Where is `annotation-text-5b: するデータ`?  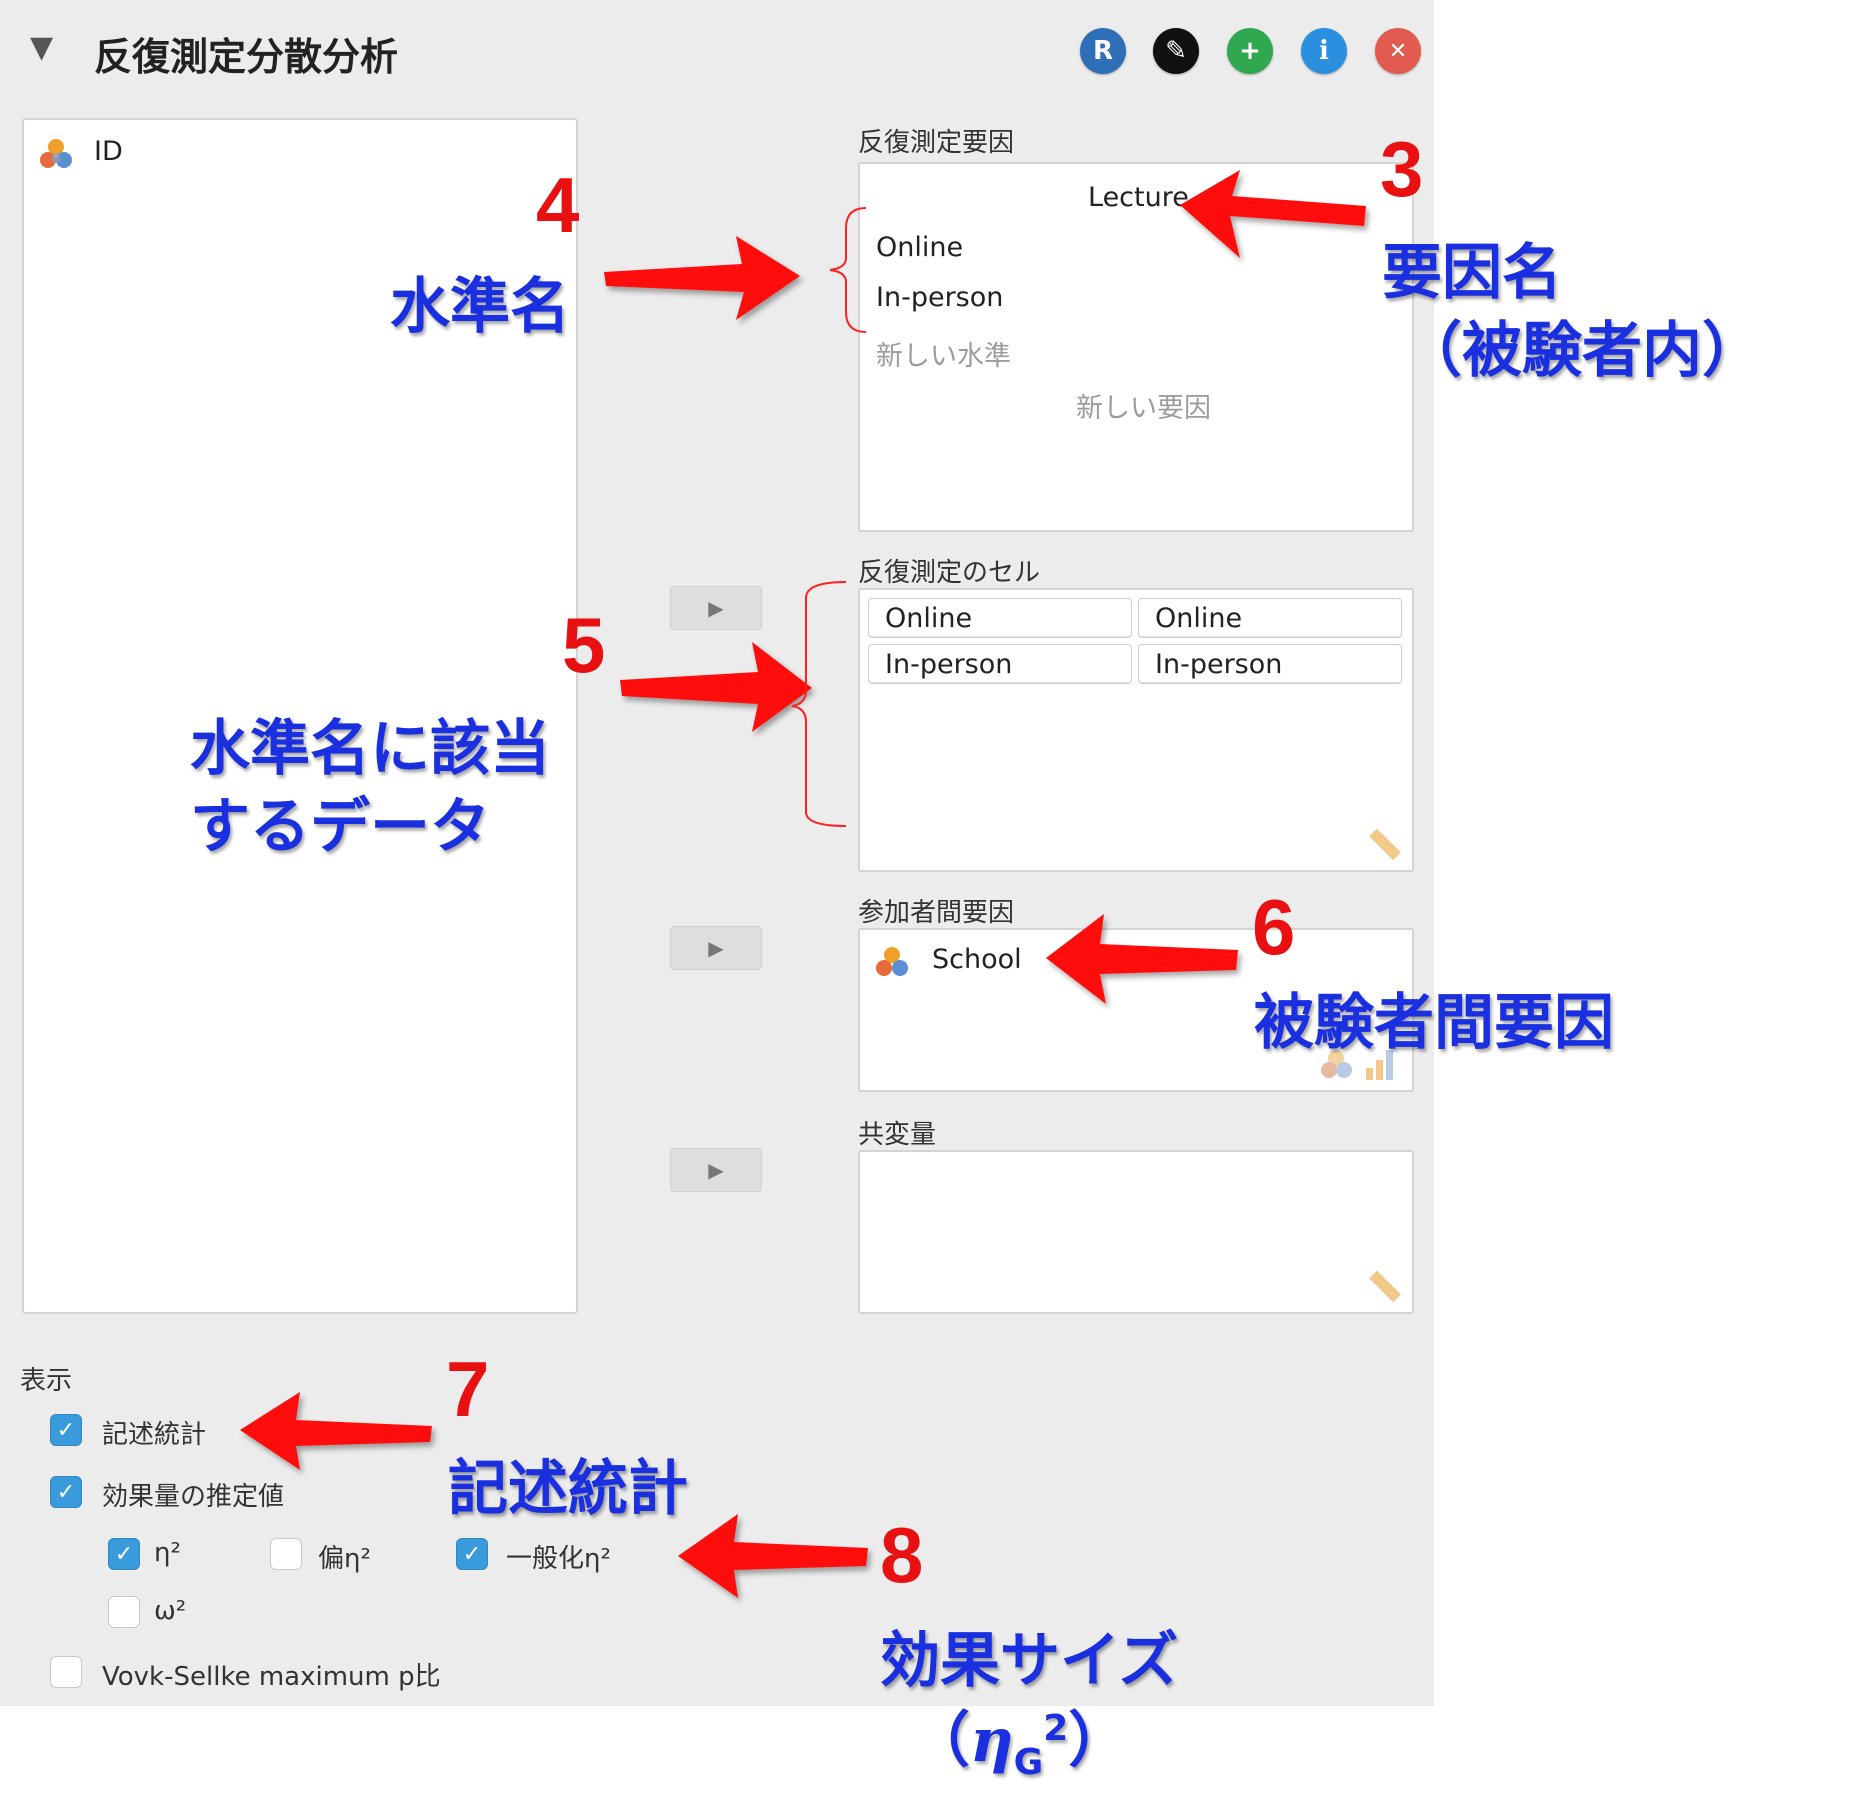 annotation-text-5b: するデータ is located at coordinates (340, 827).